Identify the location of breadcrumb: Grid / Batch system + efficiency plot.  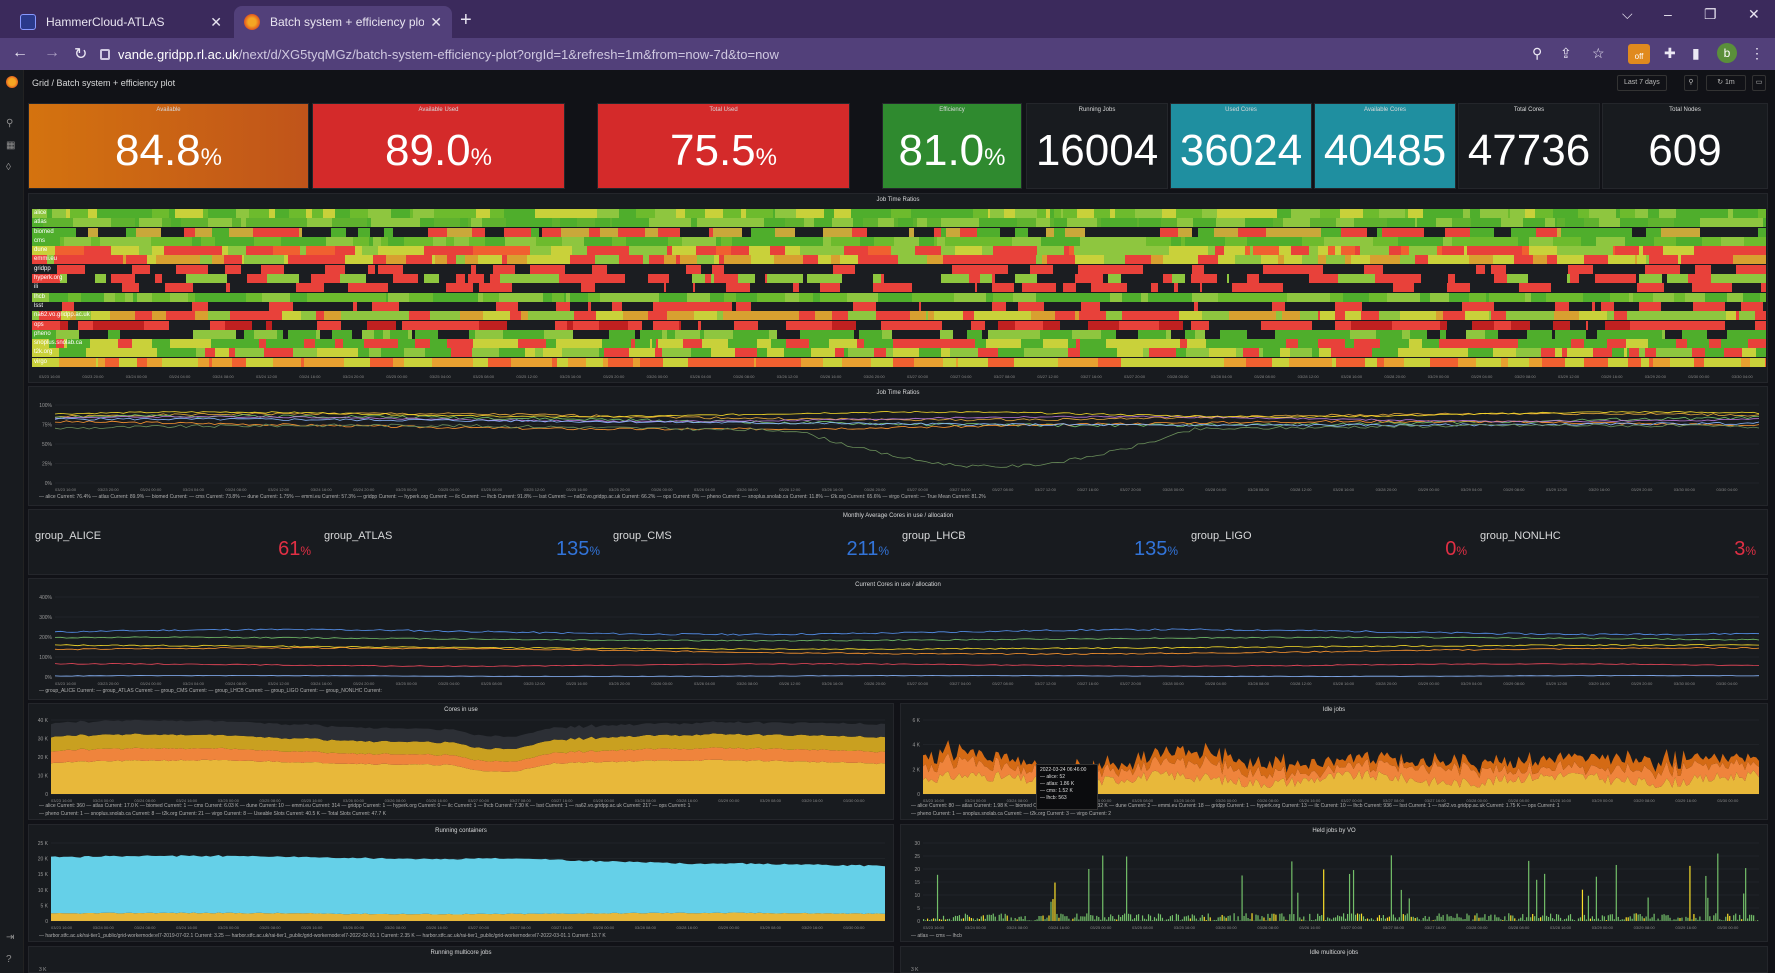
(103, 83).